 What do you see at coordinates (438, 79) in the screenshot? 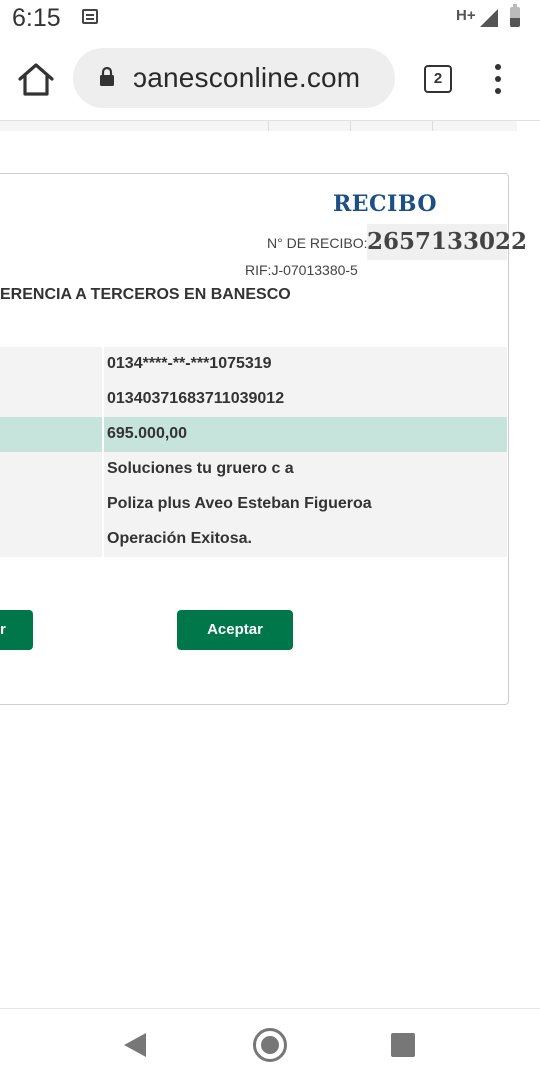
I see `tabs-icon: 2` at bounding box center [438, 79].